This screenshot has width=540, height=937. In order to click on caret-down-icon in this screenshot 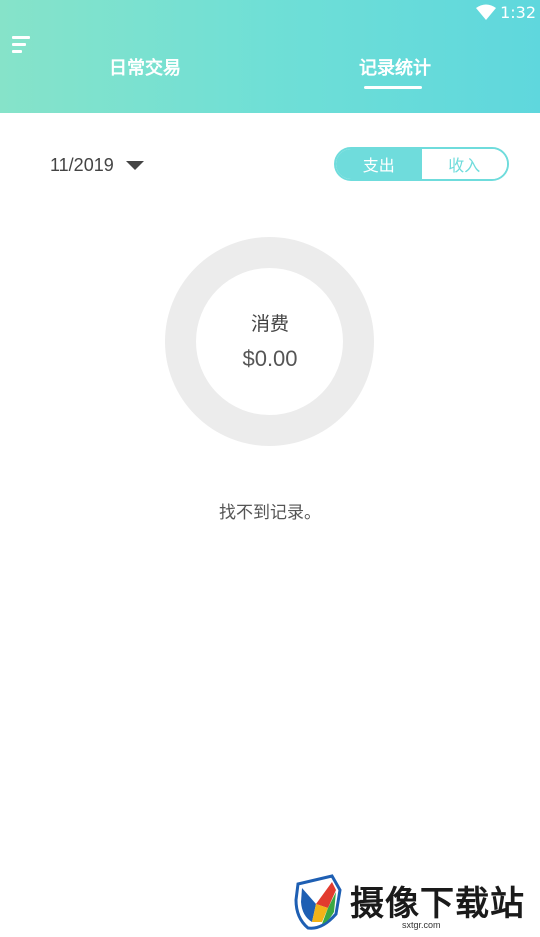, I will do `click(134, 165)`.